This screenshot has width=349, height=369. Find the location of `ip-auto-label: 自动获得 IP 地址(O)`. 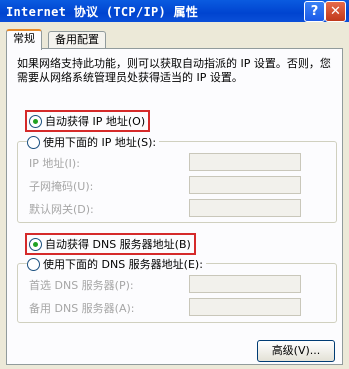

ip-auto-label: 自动获得 IP 地址(O) is located at coordinates (95, 121).